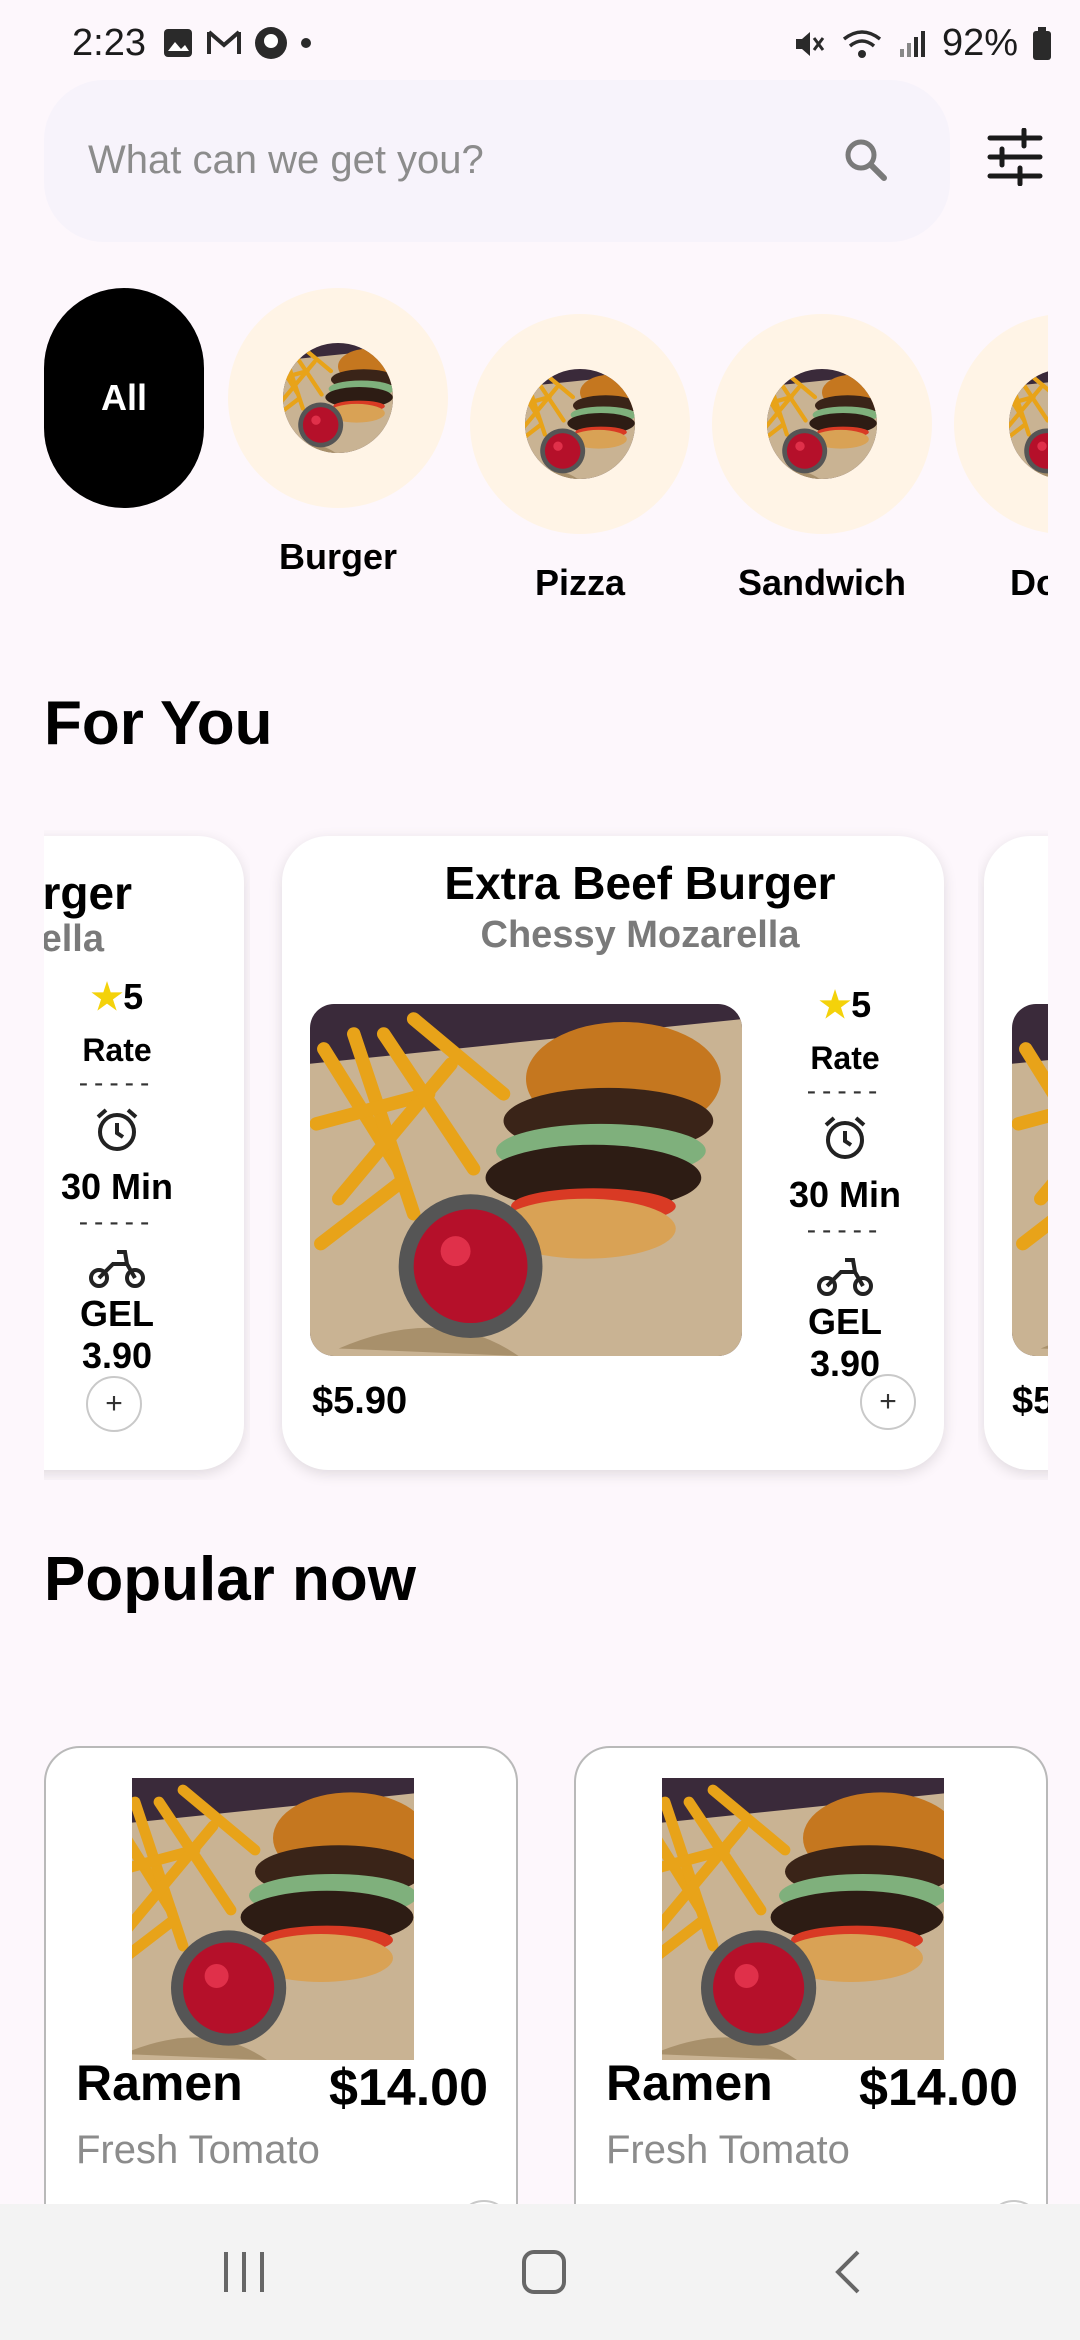  I want to click on category-do-label: Do, so click(1029, 582).